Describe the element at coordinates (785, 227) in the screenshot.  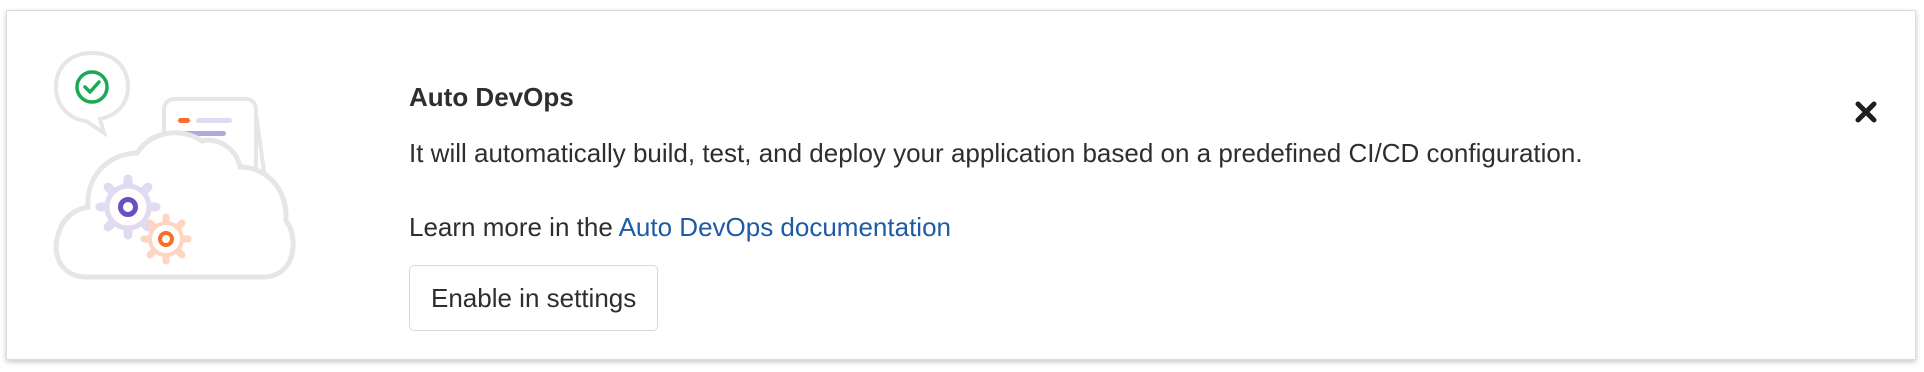
I see `documentation-link: Auto DevOps documentation` at that location.